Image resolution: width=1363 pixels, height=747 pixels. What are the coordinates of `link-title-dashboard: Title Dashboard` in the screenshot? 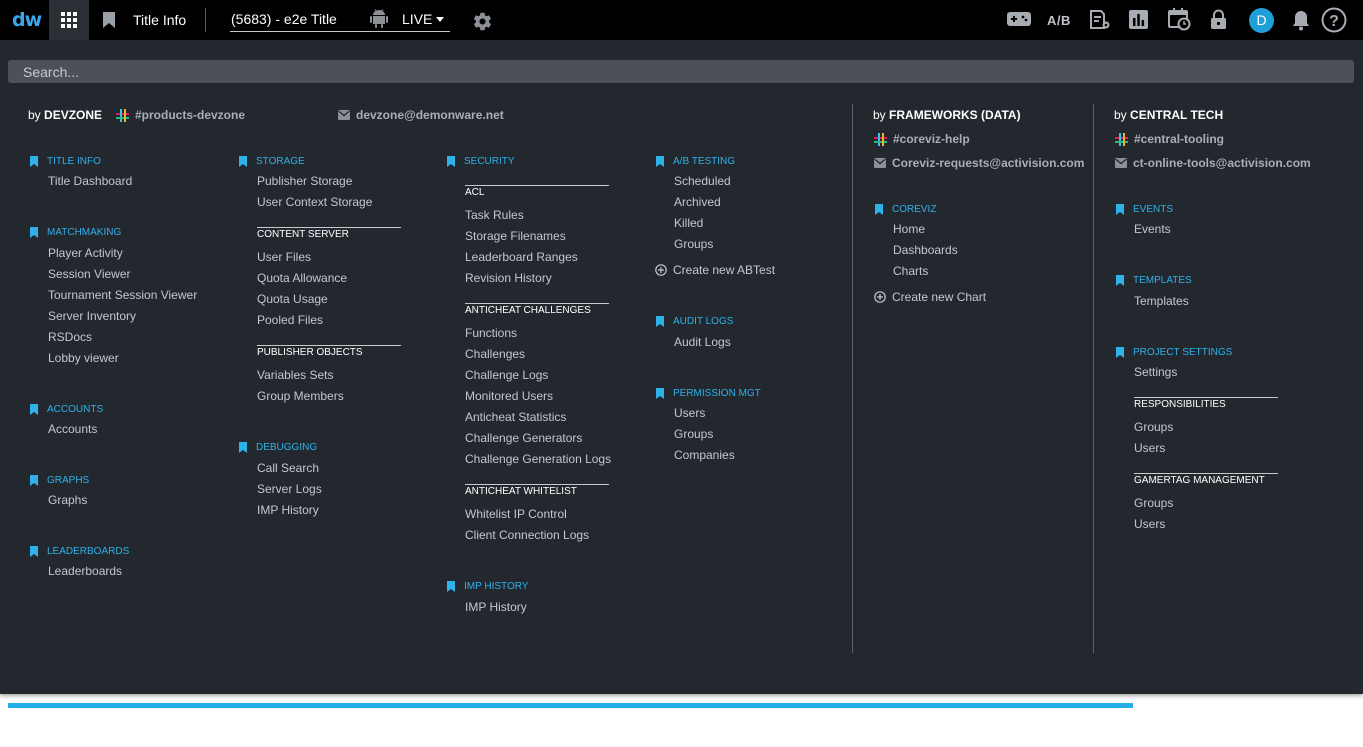 It's located at (90, 181).